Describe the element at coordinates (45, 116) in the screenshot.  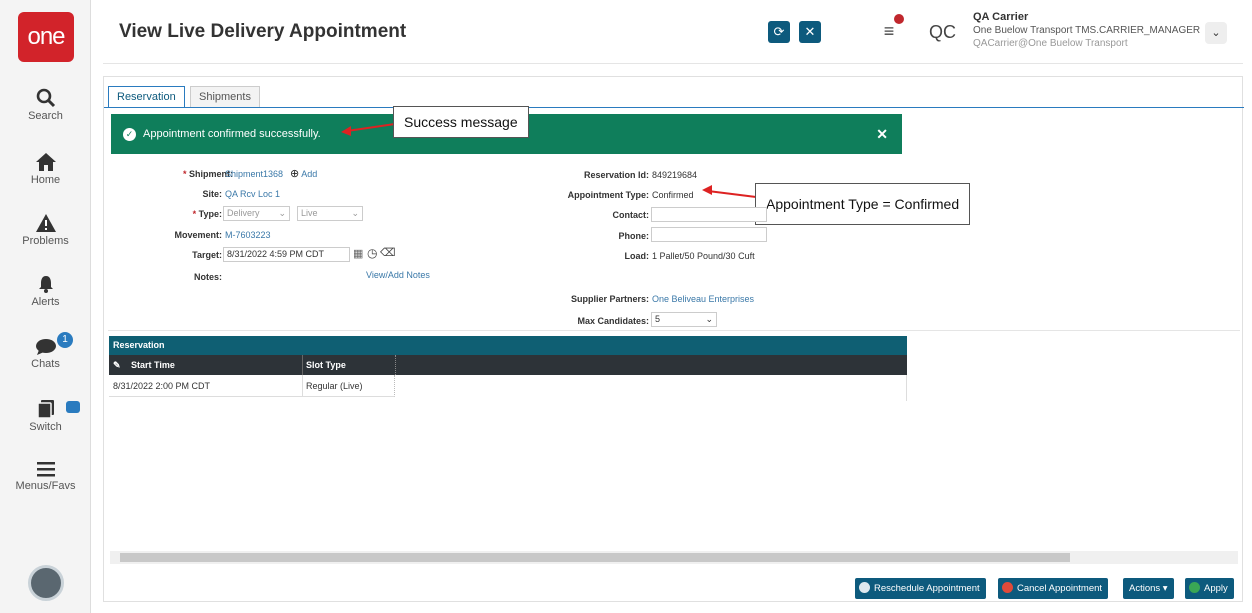
I see `sidebar-item-label: Search` at that location.